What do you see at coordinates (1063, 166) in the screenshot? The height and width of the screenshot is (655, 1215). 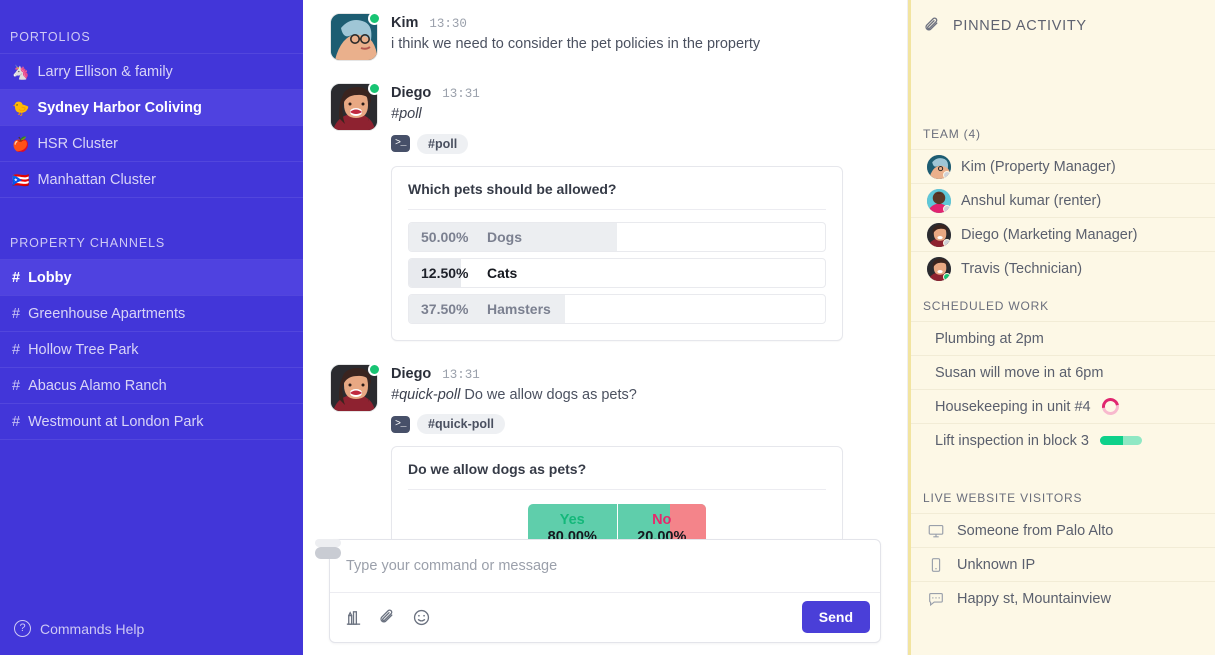 I see `team-member-kim: Kim (Property Manager)` at bounding box center [1063, 166].